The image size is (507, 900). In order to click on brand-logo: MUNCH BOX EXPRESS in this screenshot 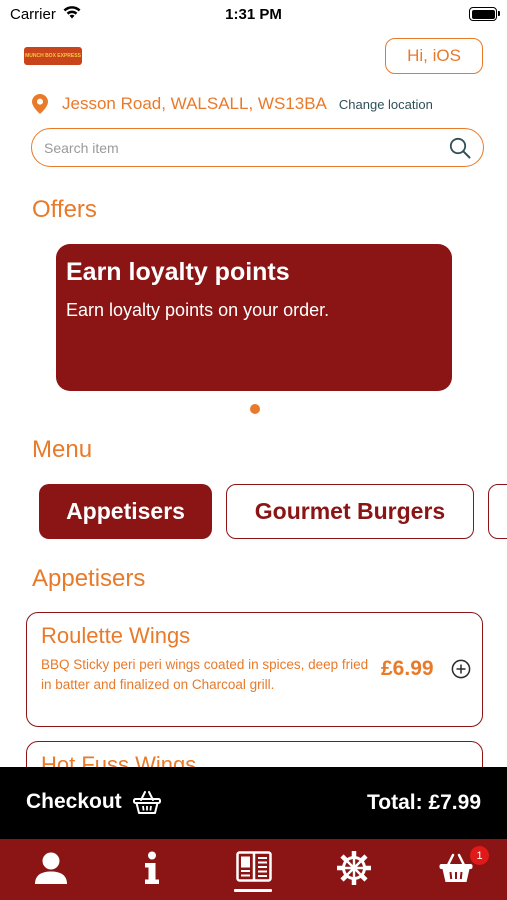, I will do `click(53, 56)`.